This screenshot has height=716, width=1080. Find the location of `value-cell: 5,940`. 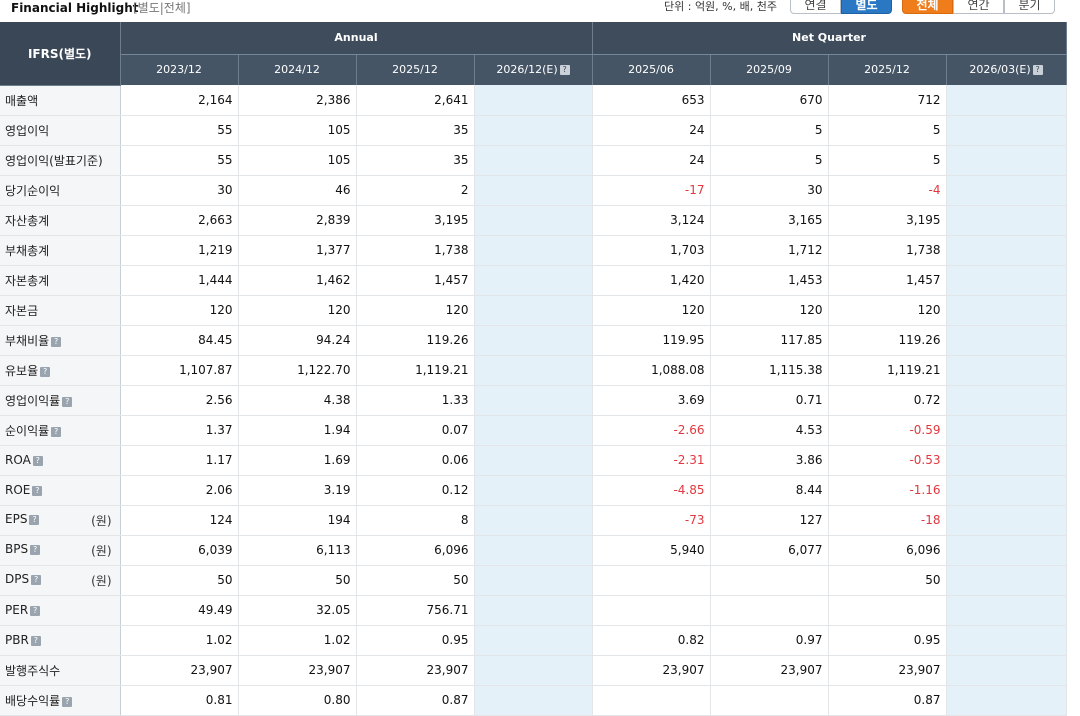

value-cell: 5,940 is located at coordinates (651, 550).